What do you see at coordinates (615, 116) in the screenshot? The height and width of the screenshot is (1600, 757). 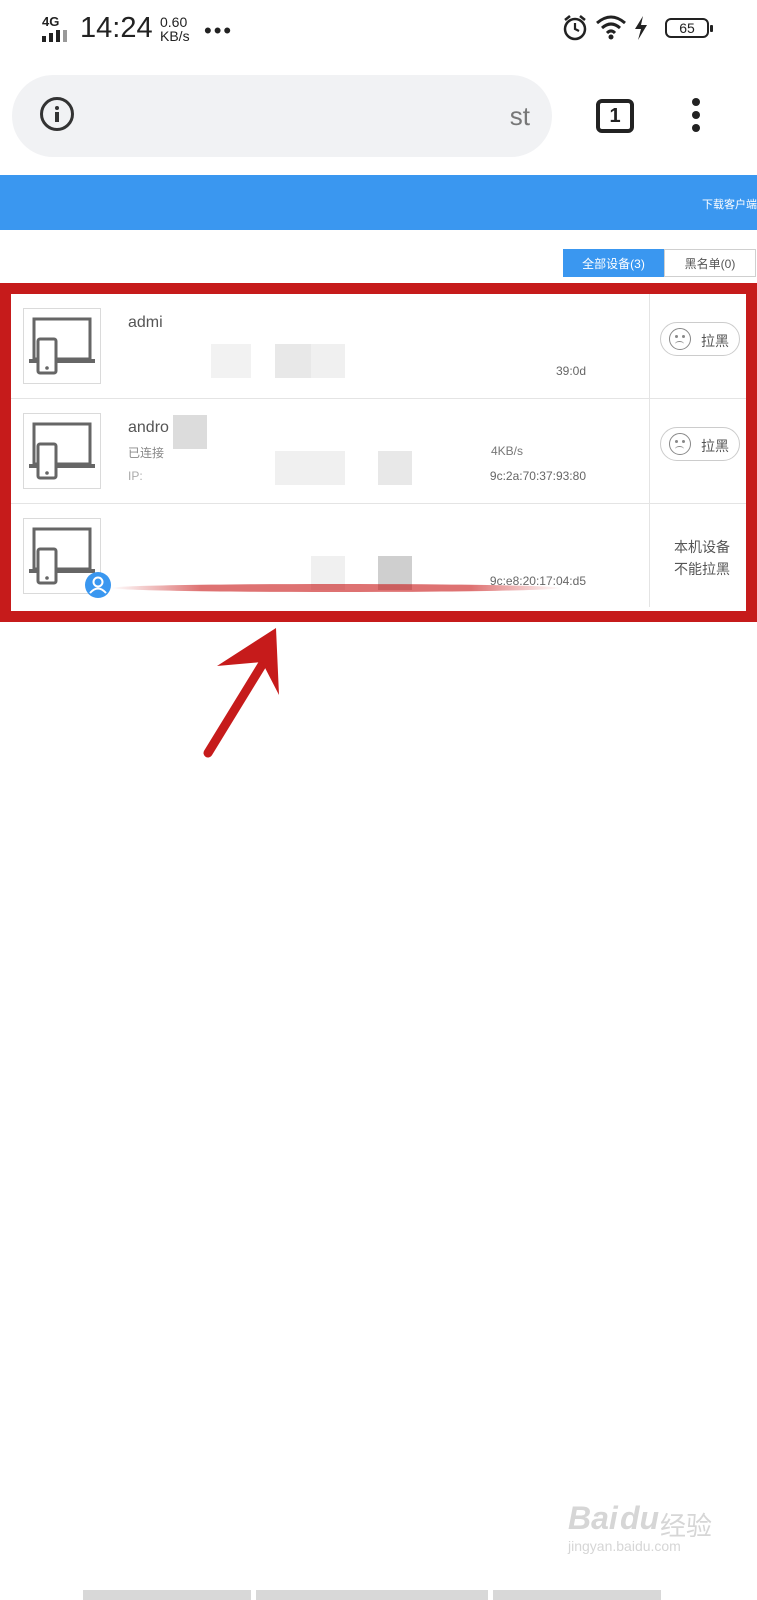 I see `tabs-button: 1` at bounding box center [615, 116].